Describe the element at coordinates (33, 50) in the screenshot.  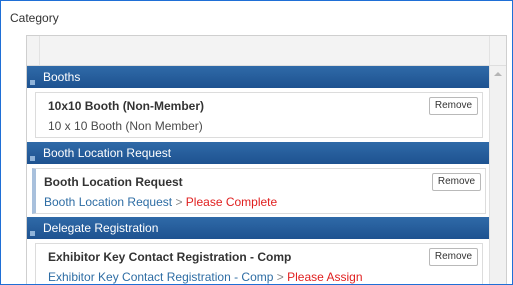
I see `column-header-expander` at that location.